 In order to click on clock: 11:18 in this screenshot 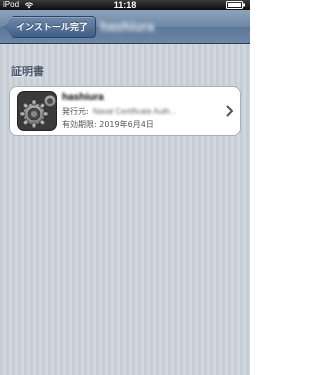, I will do `click(125, 5)`.